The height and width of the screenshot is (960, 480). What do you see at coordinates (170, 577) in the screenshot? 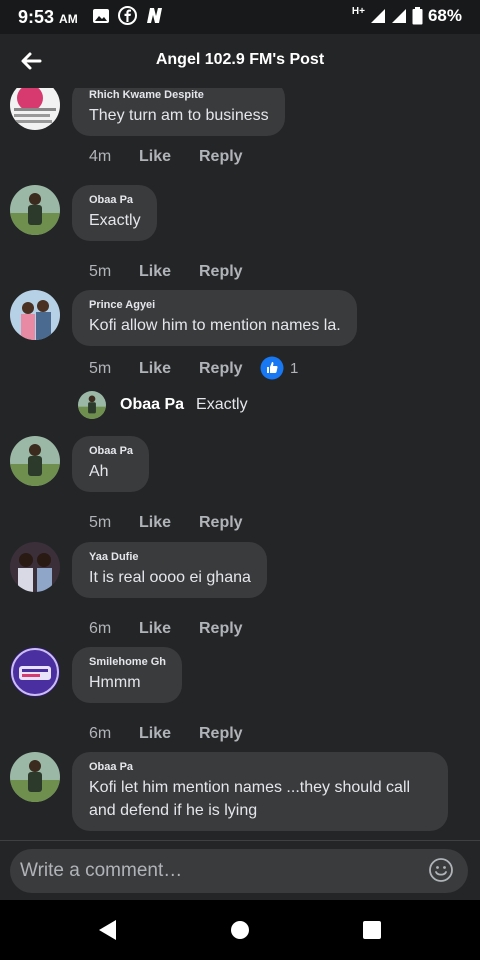
I see `comment-text: It is real oooo ei ghana` at bounding box center [170, 577].